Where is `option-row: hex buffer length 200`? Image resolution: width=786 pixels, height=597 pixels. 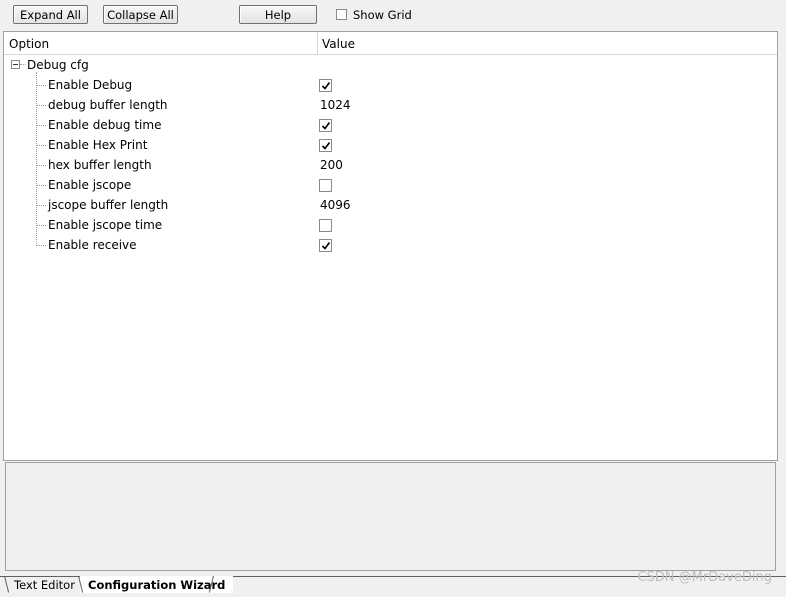 option-row: hex buffer length 200 is located at coordinates (390, 165).